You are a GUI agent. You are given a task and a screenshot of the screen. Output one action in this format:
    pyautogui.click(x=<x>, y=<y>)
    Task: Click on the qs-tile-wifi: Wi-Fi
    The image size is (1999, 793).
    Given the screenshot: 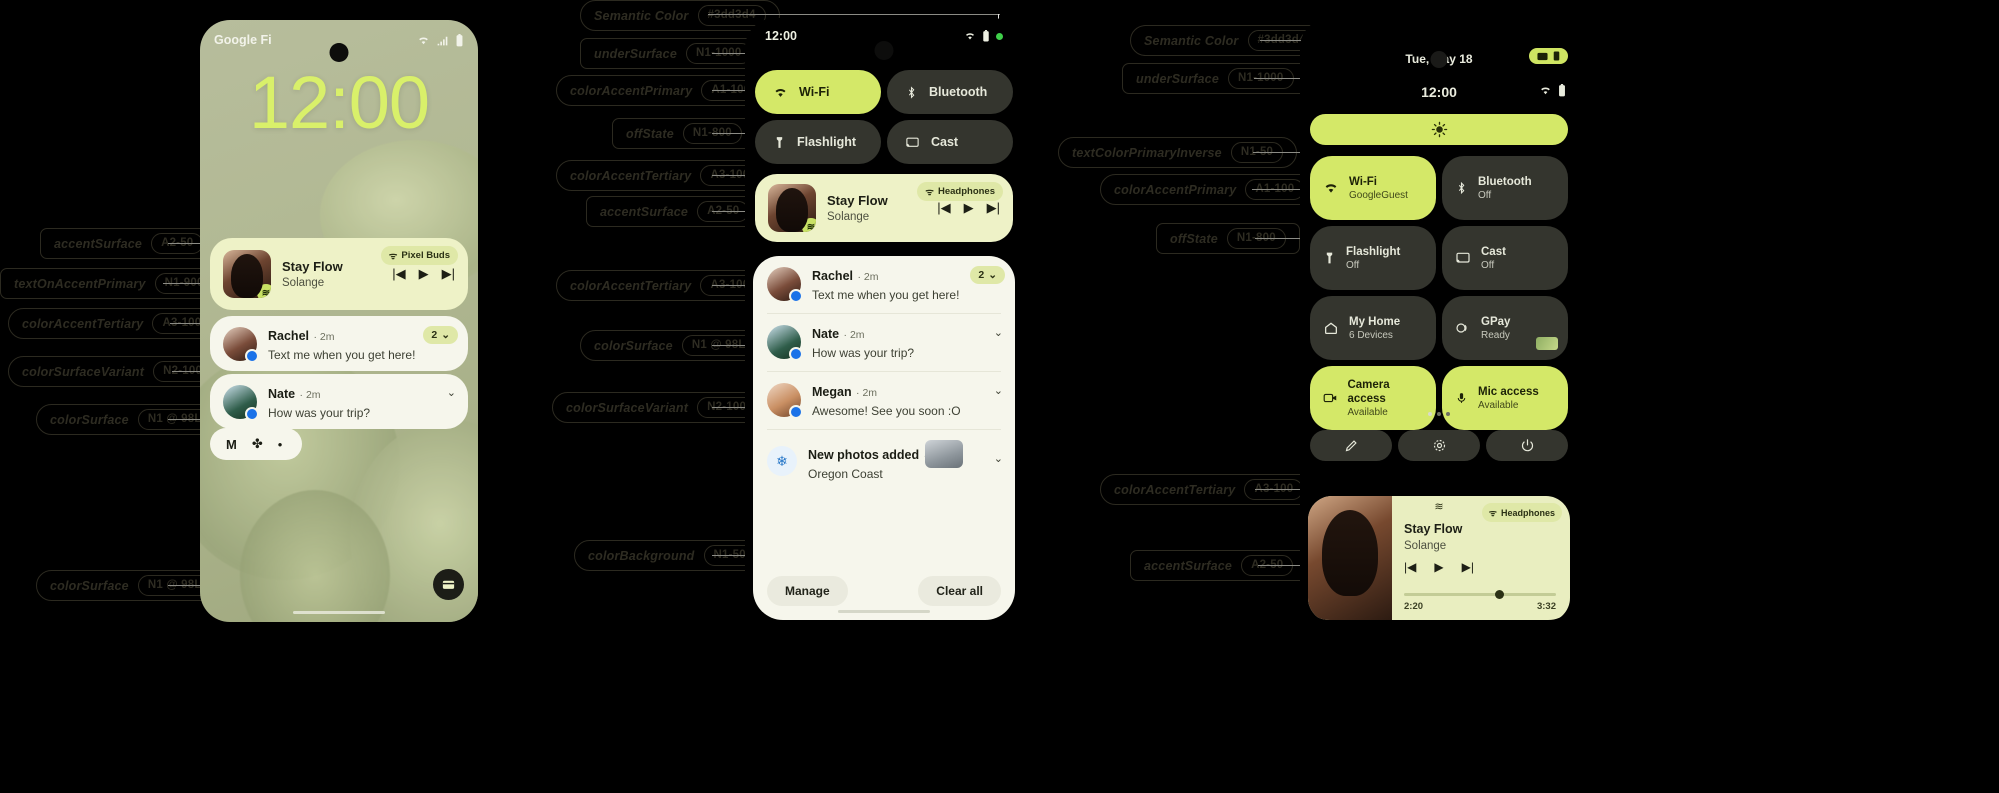 What is the action you would take?
    pyautogui.click(x=818, y=92)
    